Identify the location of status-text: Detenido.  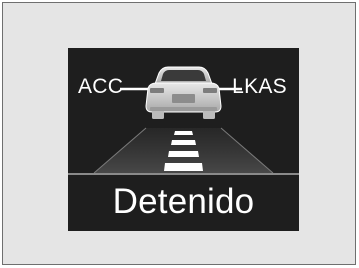
(183, 201).